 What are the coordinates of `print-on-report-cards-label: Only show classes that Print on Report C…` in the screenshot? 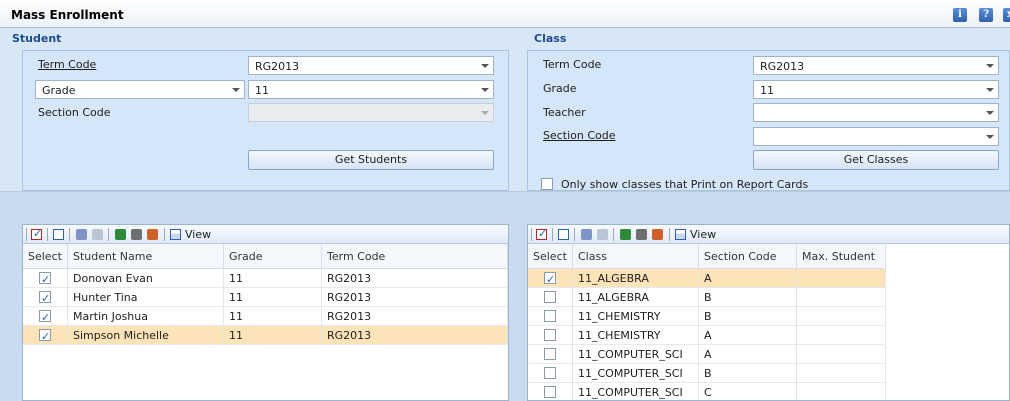 It's located at (685, 184).